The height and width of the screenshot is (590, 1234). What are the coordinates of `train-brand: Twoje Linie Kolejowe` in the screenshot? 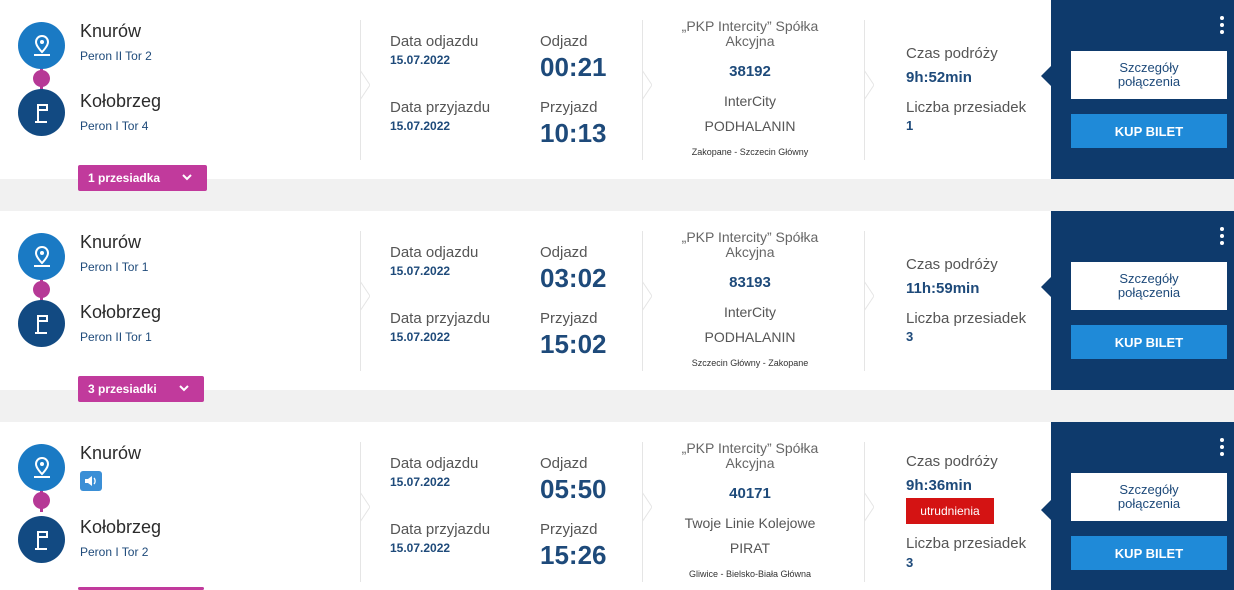 It's located at (750, 523).